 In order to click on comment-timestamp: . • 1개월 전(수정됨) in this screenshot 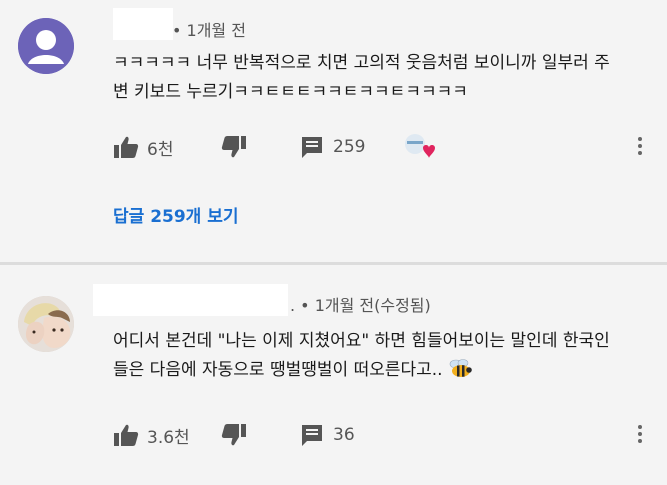, I will do `click(360, 305)`.